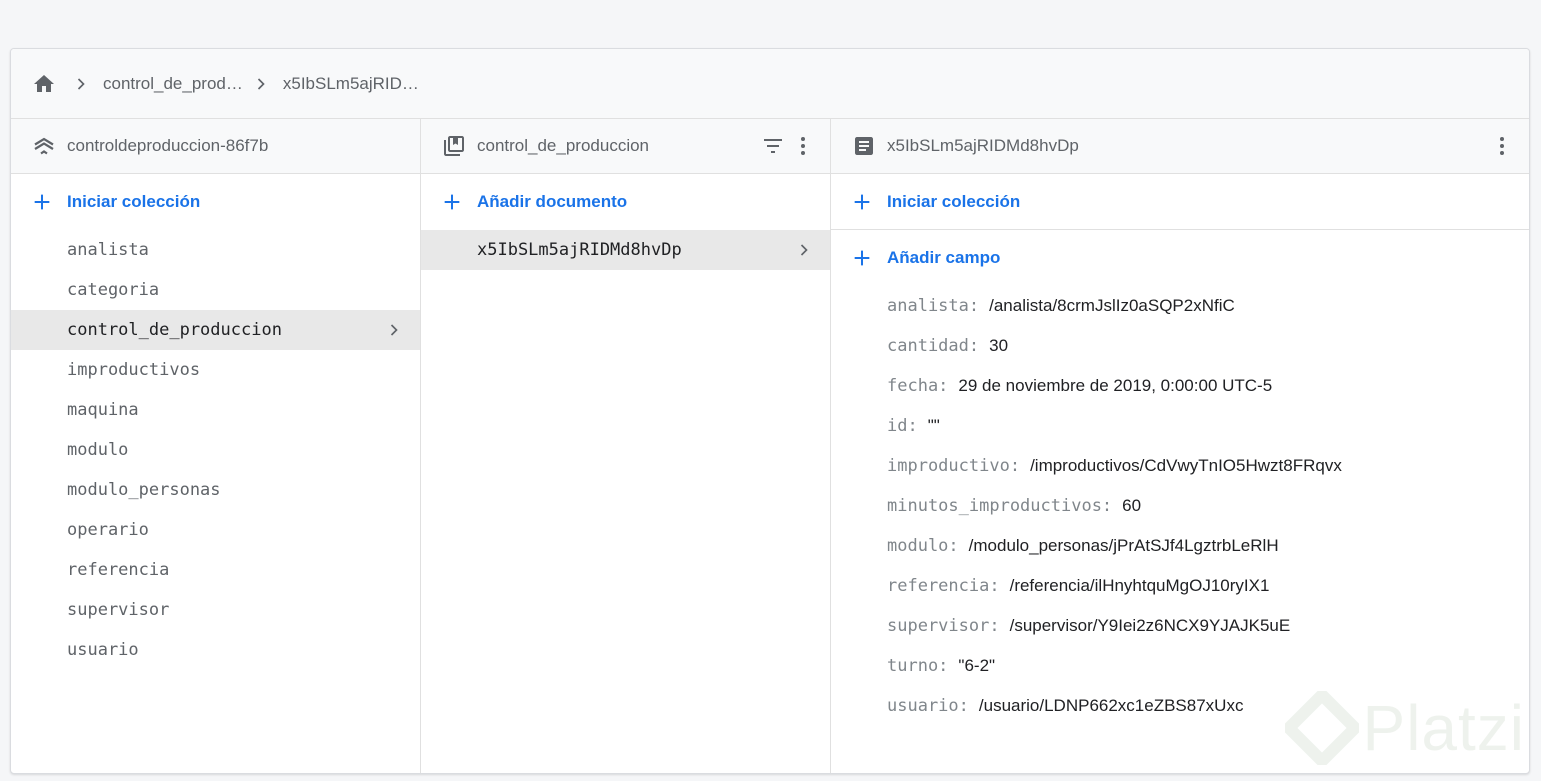  What do you see at coordinates (103, 410) in the screenshot?
I see `collection-item-label: maquina` at bounding box center [103, 410].